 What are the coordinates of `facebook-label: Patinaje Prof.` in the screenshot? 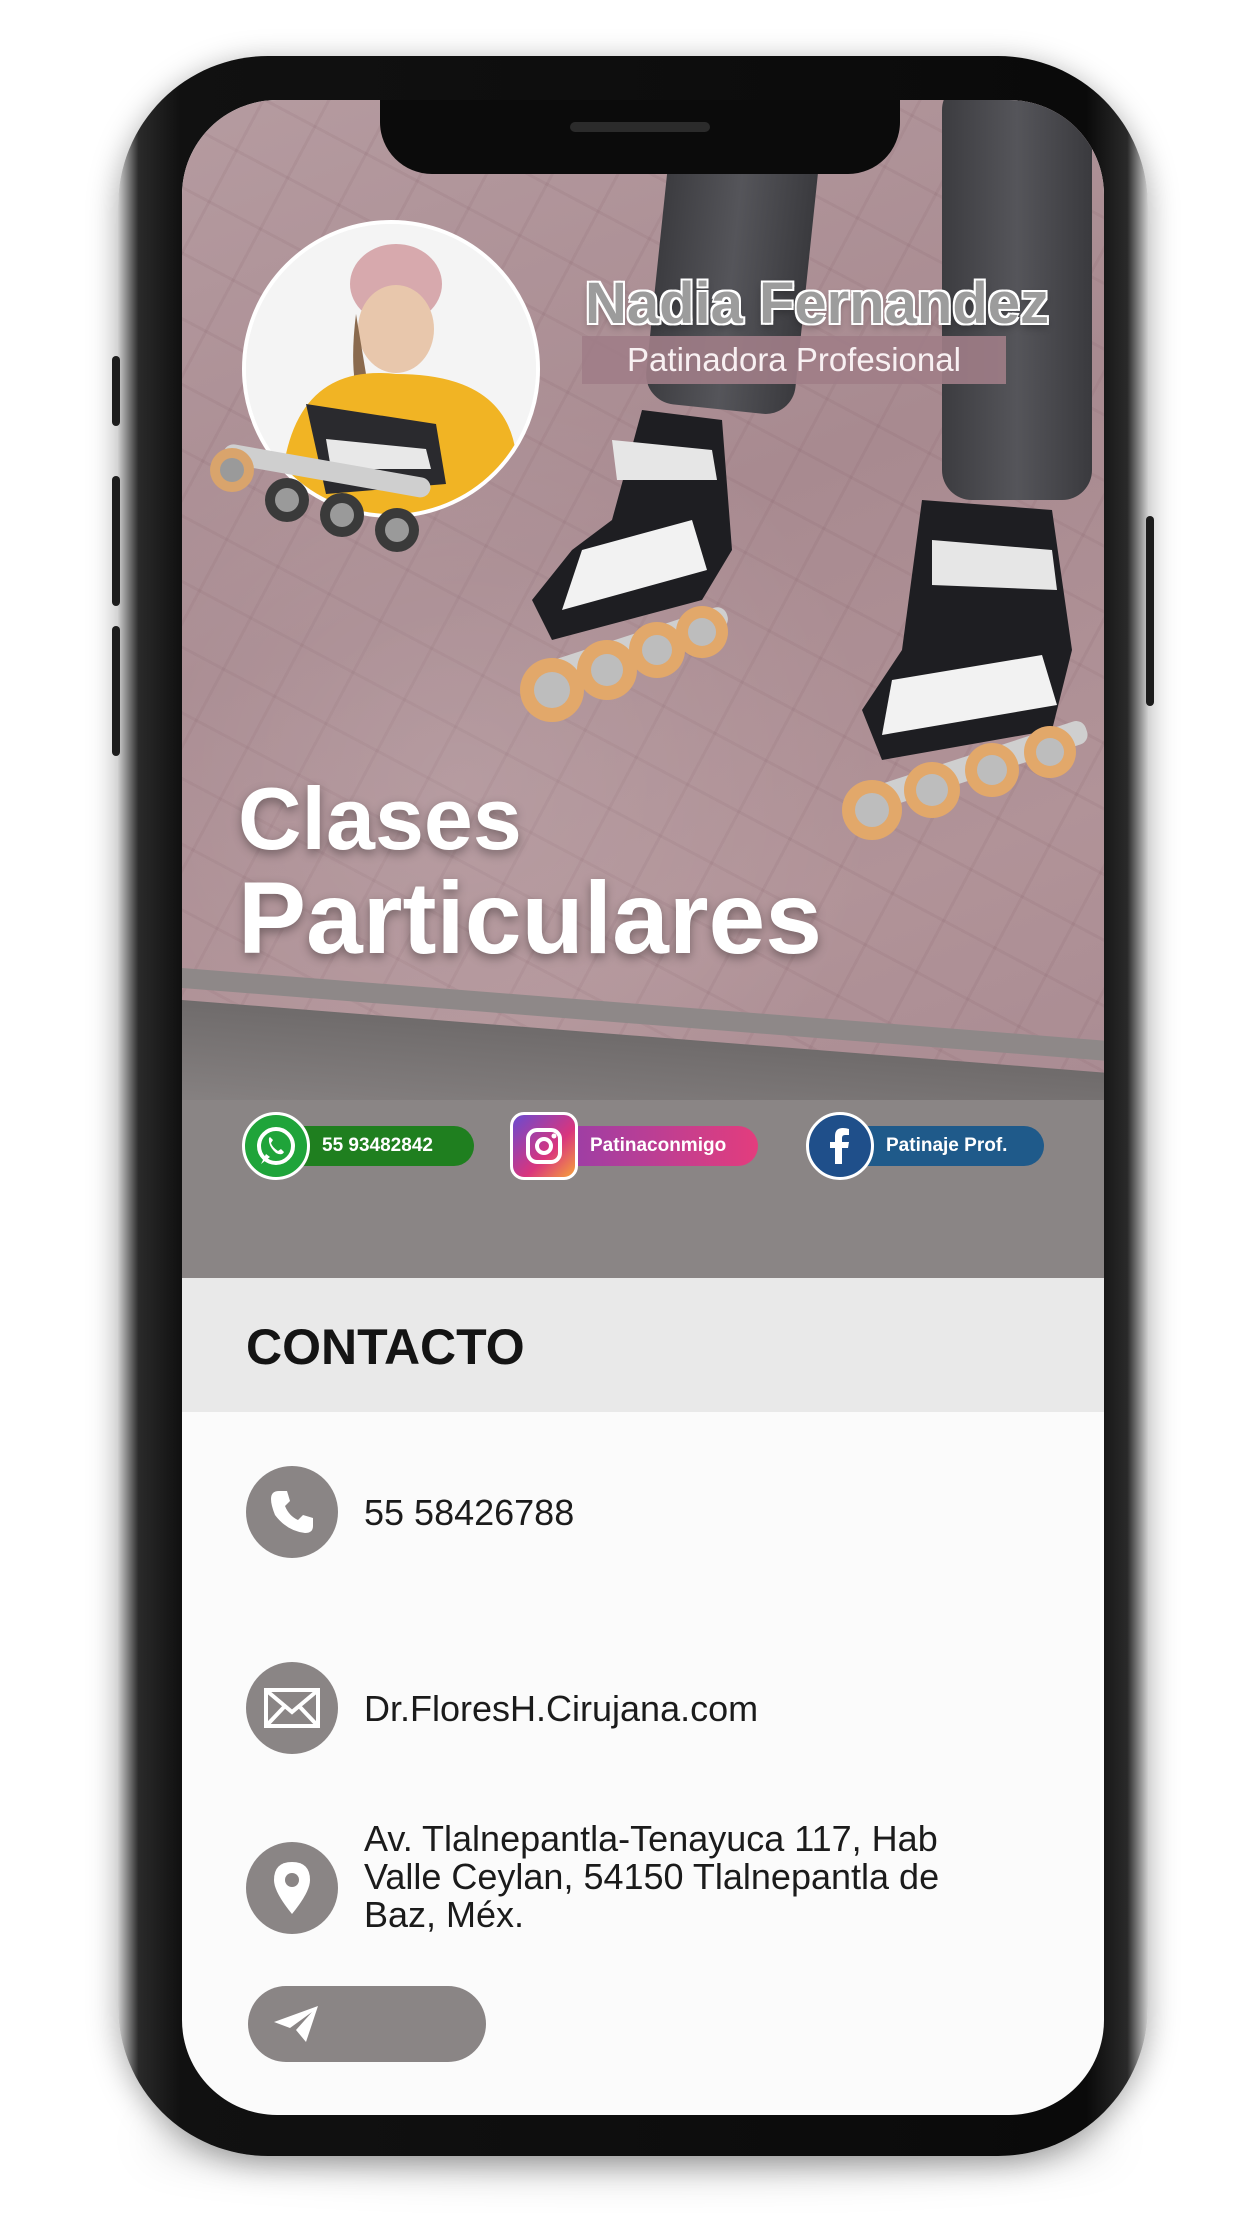 It's located at (947, 1145).